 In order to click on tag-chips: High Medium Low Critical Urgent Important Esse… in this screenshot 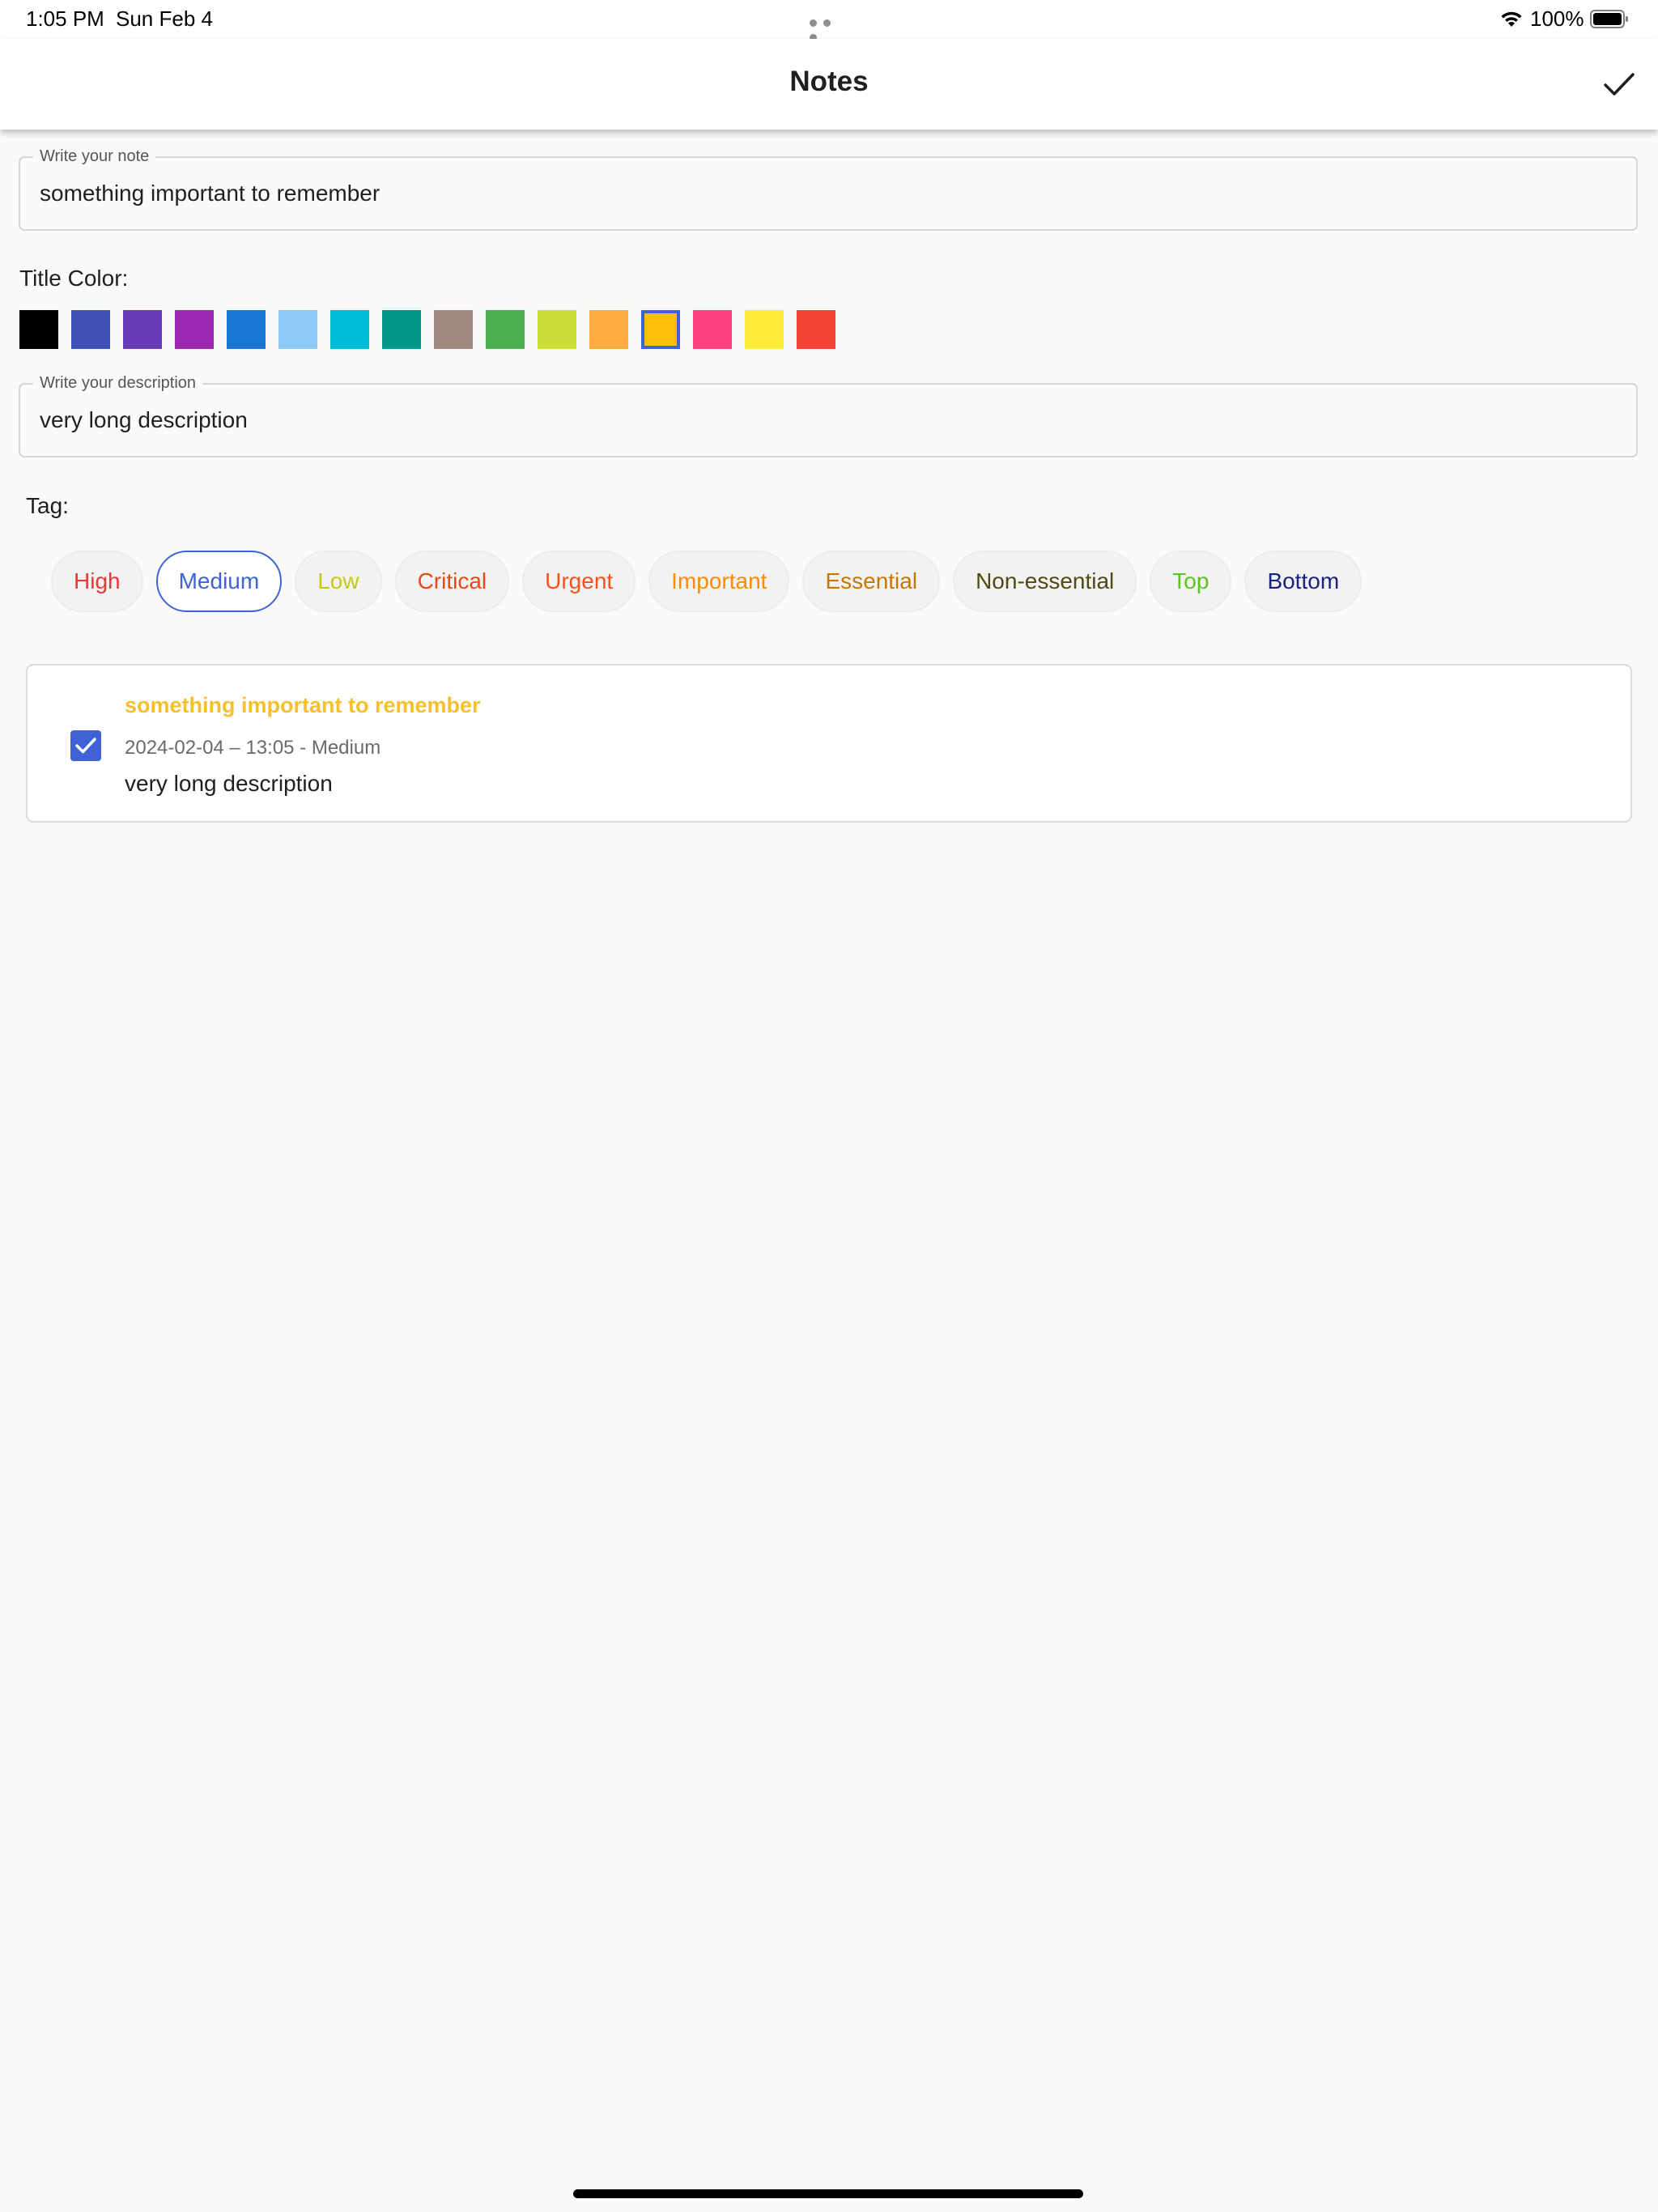, I will do `click(713, 581)`.